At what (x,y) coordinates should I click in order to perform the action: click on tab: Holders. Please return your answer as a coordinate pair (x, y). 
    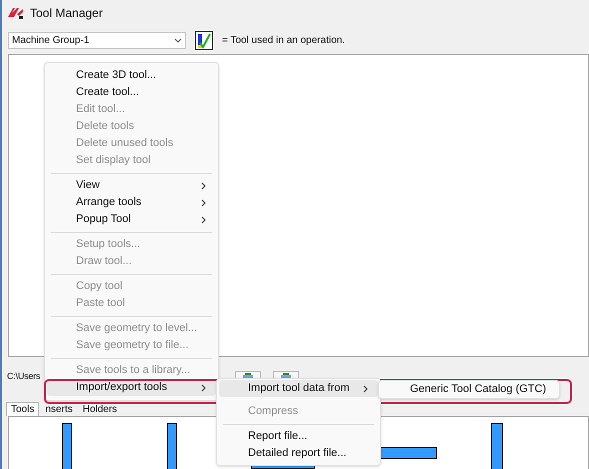
    Looking at the image, I should click on (100, 409).